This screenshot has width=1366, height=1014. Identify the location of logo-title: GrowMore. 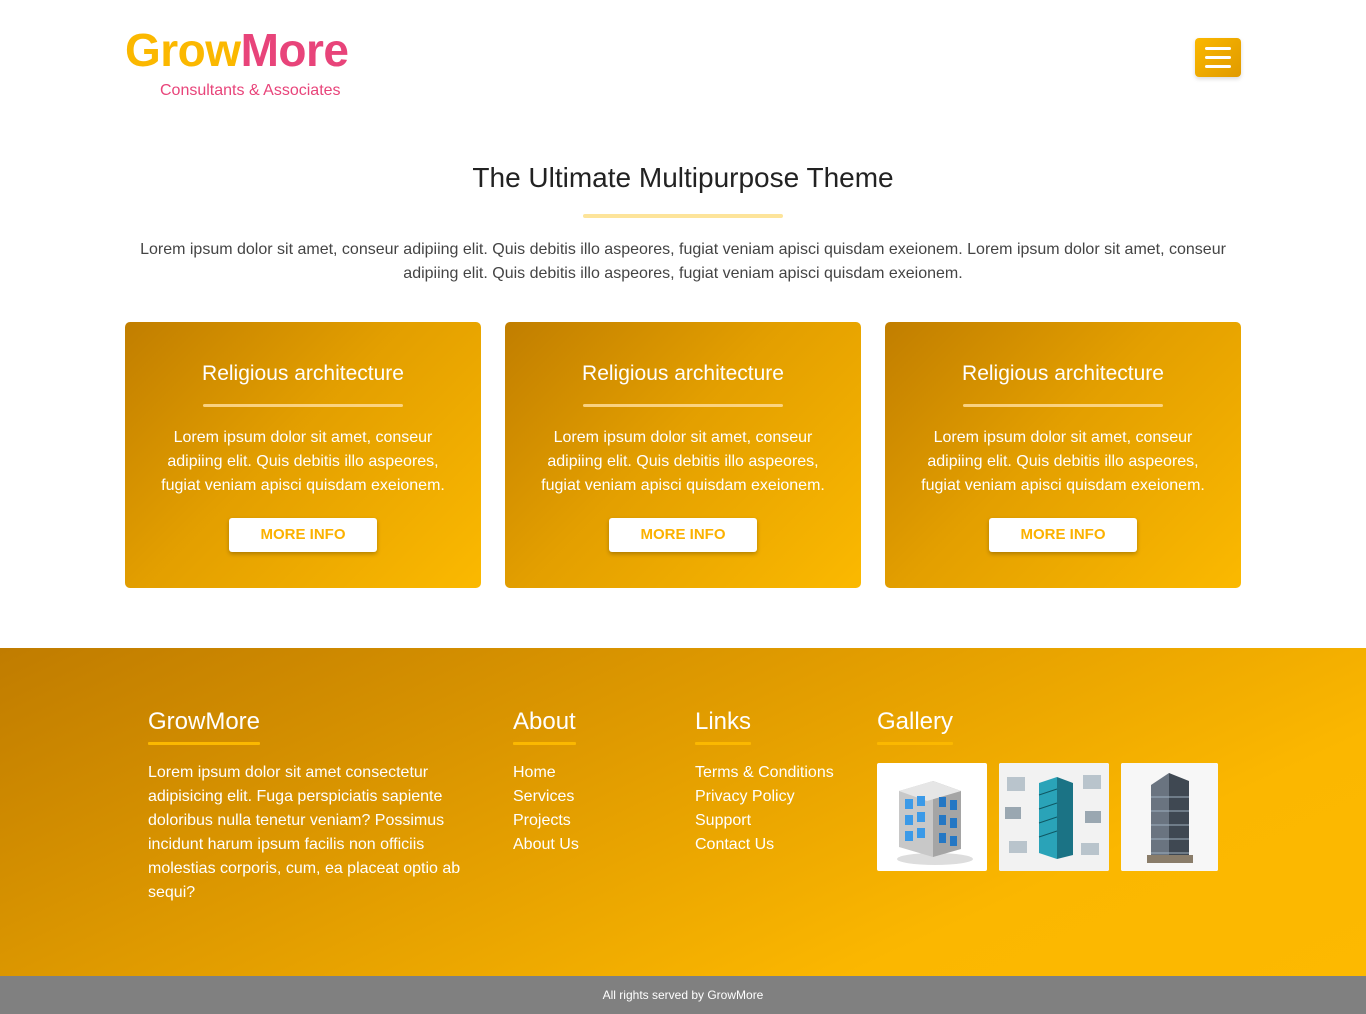
(255, 50).